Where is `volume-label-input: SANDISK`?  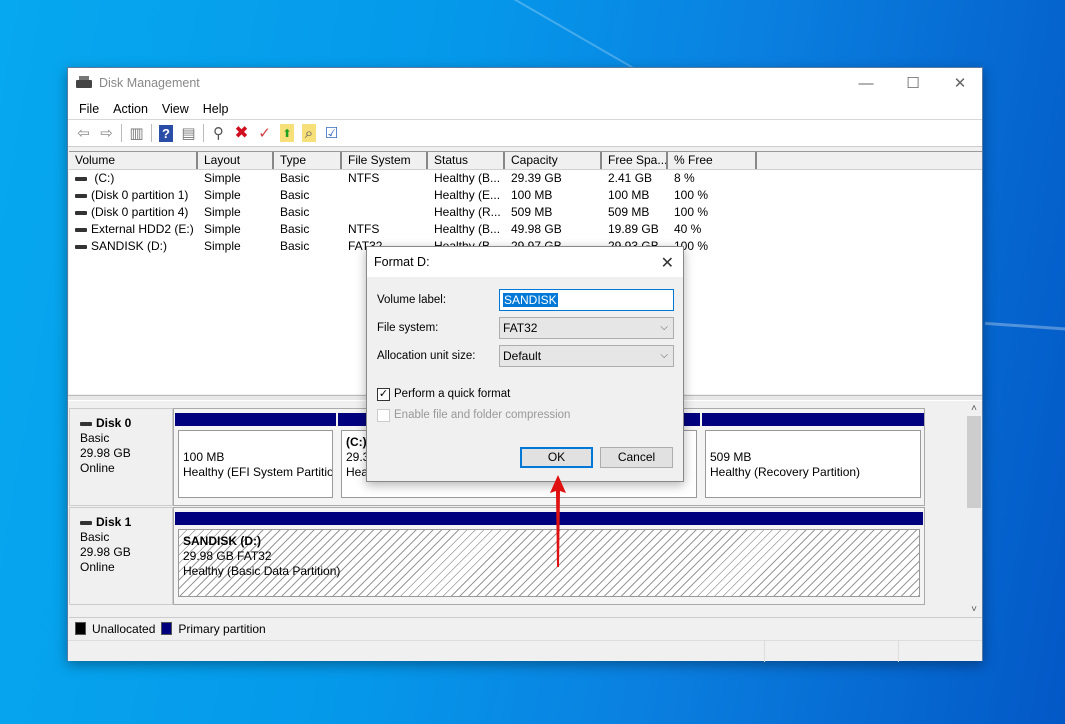
volume-label-input: SANDISK is located at coordinates (586, 300).